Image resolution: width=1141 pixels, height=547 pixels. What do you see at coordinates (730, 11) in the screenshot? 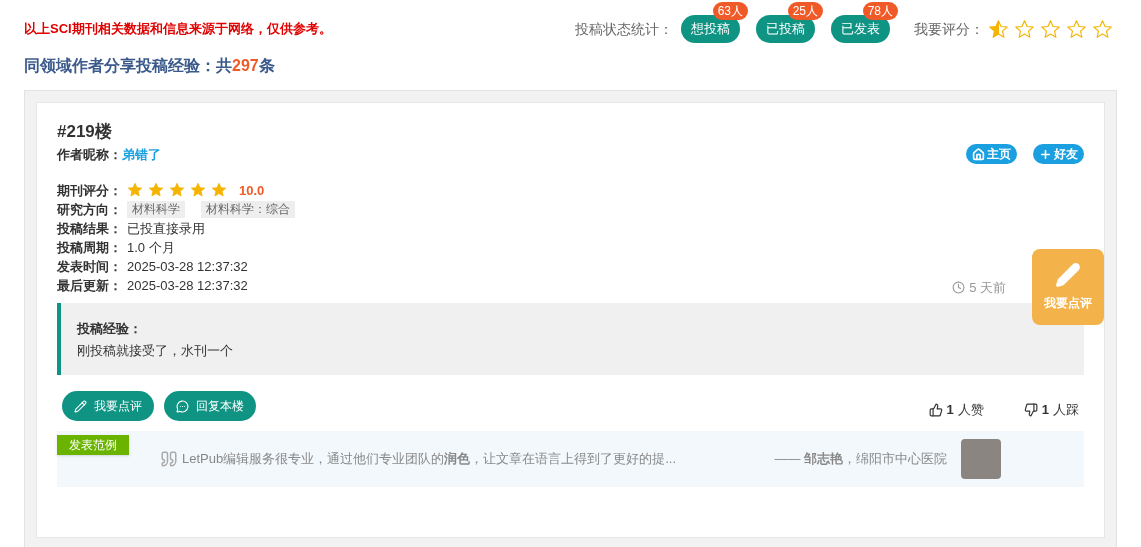
I see `count-badge: 63人` at bounding box center [730, 11].